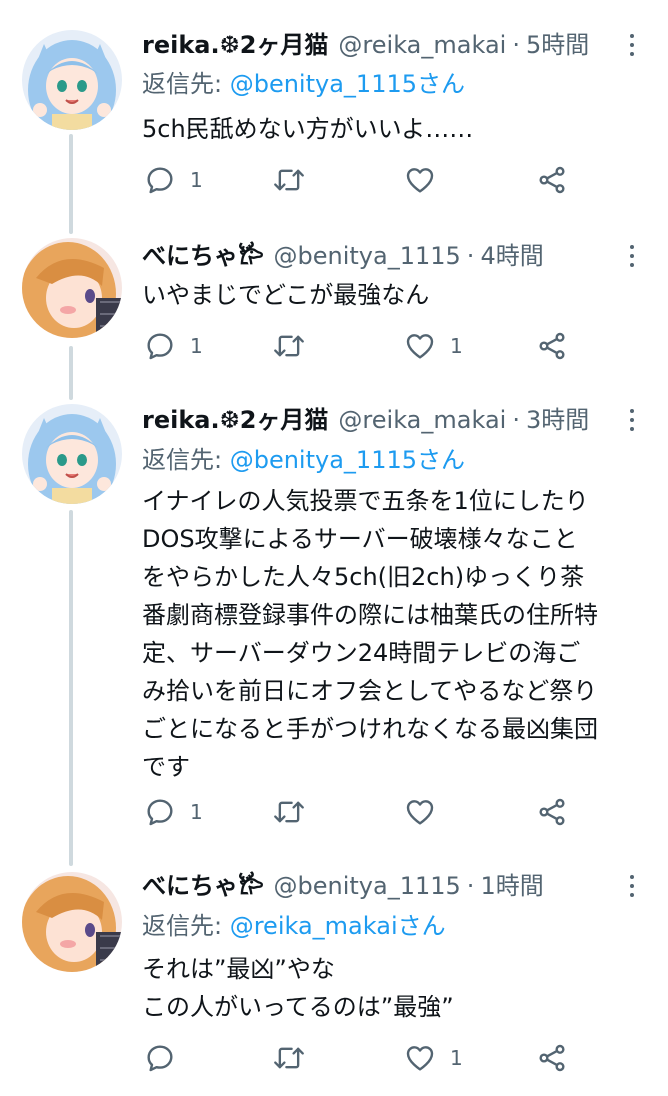 This screenshot has height=1096, width=668. Describe the element at coordinates (298, 1007) in the screenshot. I see `tweet-text-line: この人がいってるのは”最強”` at that location.